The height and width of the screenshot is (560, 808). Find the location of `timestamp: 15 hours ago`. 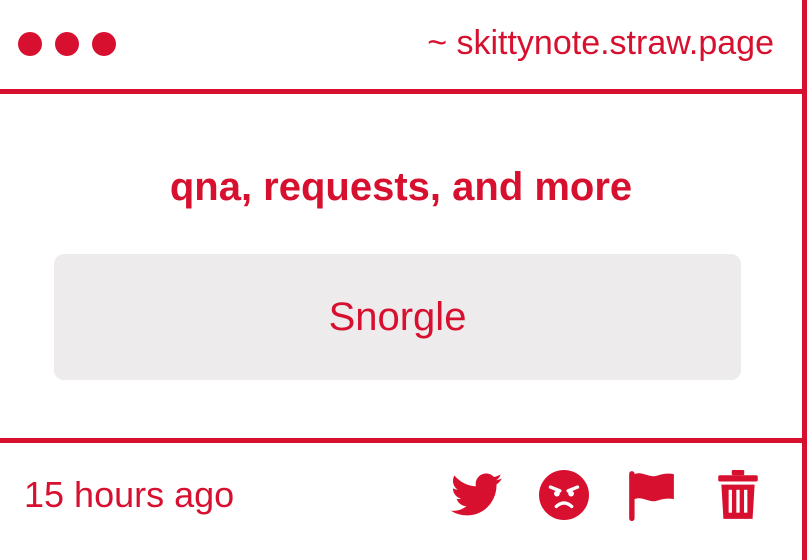

timestamp: 15 hours ago is located at coordinates (129, 494).